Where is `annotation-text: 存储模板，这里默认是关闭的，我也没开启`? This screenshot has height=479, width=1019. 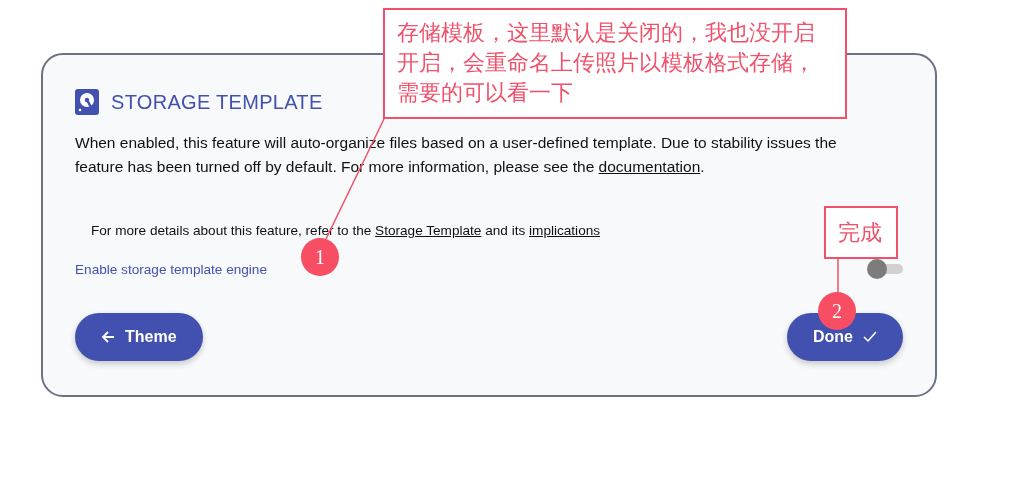 annotation-text: 存储模板，这里默认是关闭的，我也没开启 is located at coordinates (606, 33).